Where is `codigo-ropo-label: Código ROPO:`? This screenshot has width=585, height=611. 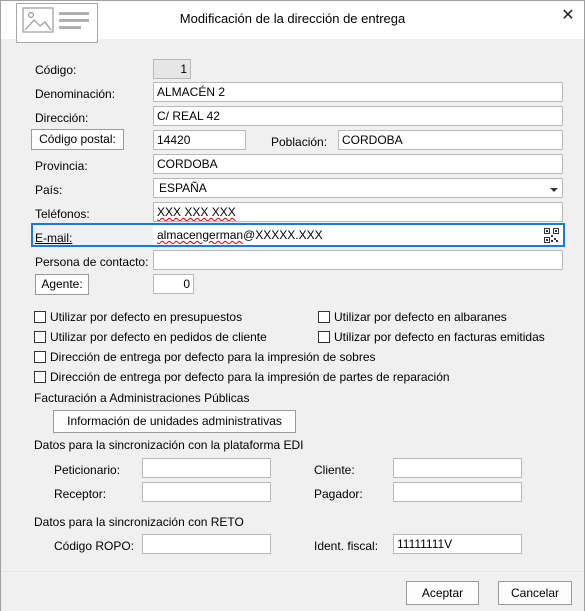 codigo-ropo-label: Código ROPO: is located at coordinates (94, 546).